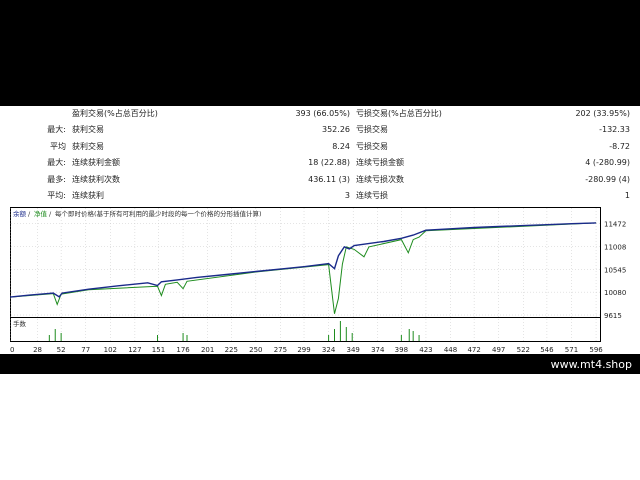  I want to click on stats-row: 最大: 连续获利金额 18 (22.88) 连续亏损金额 4 (-280.99), so click(320, 162).